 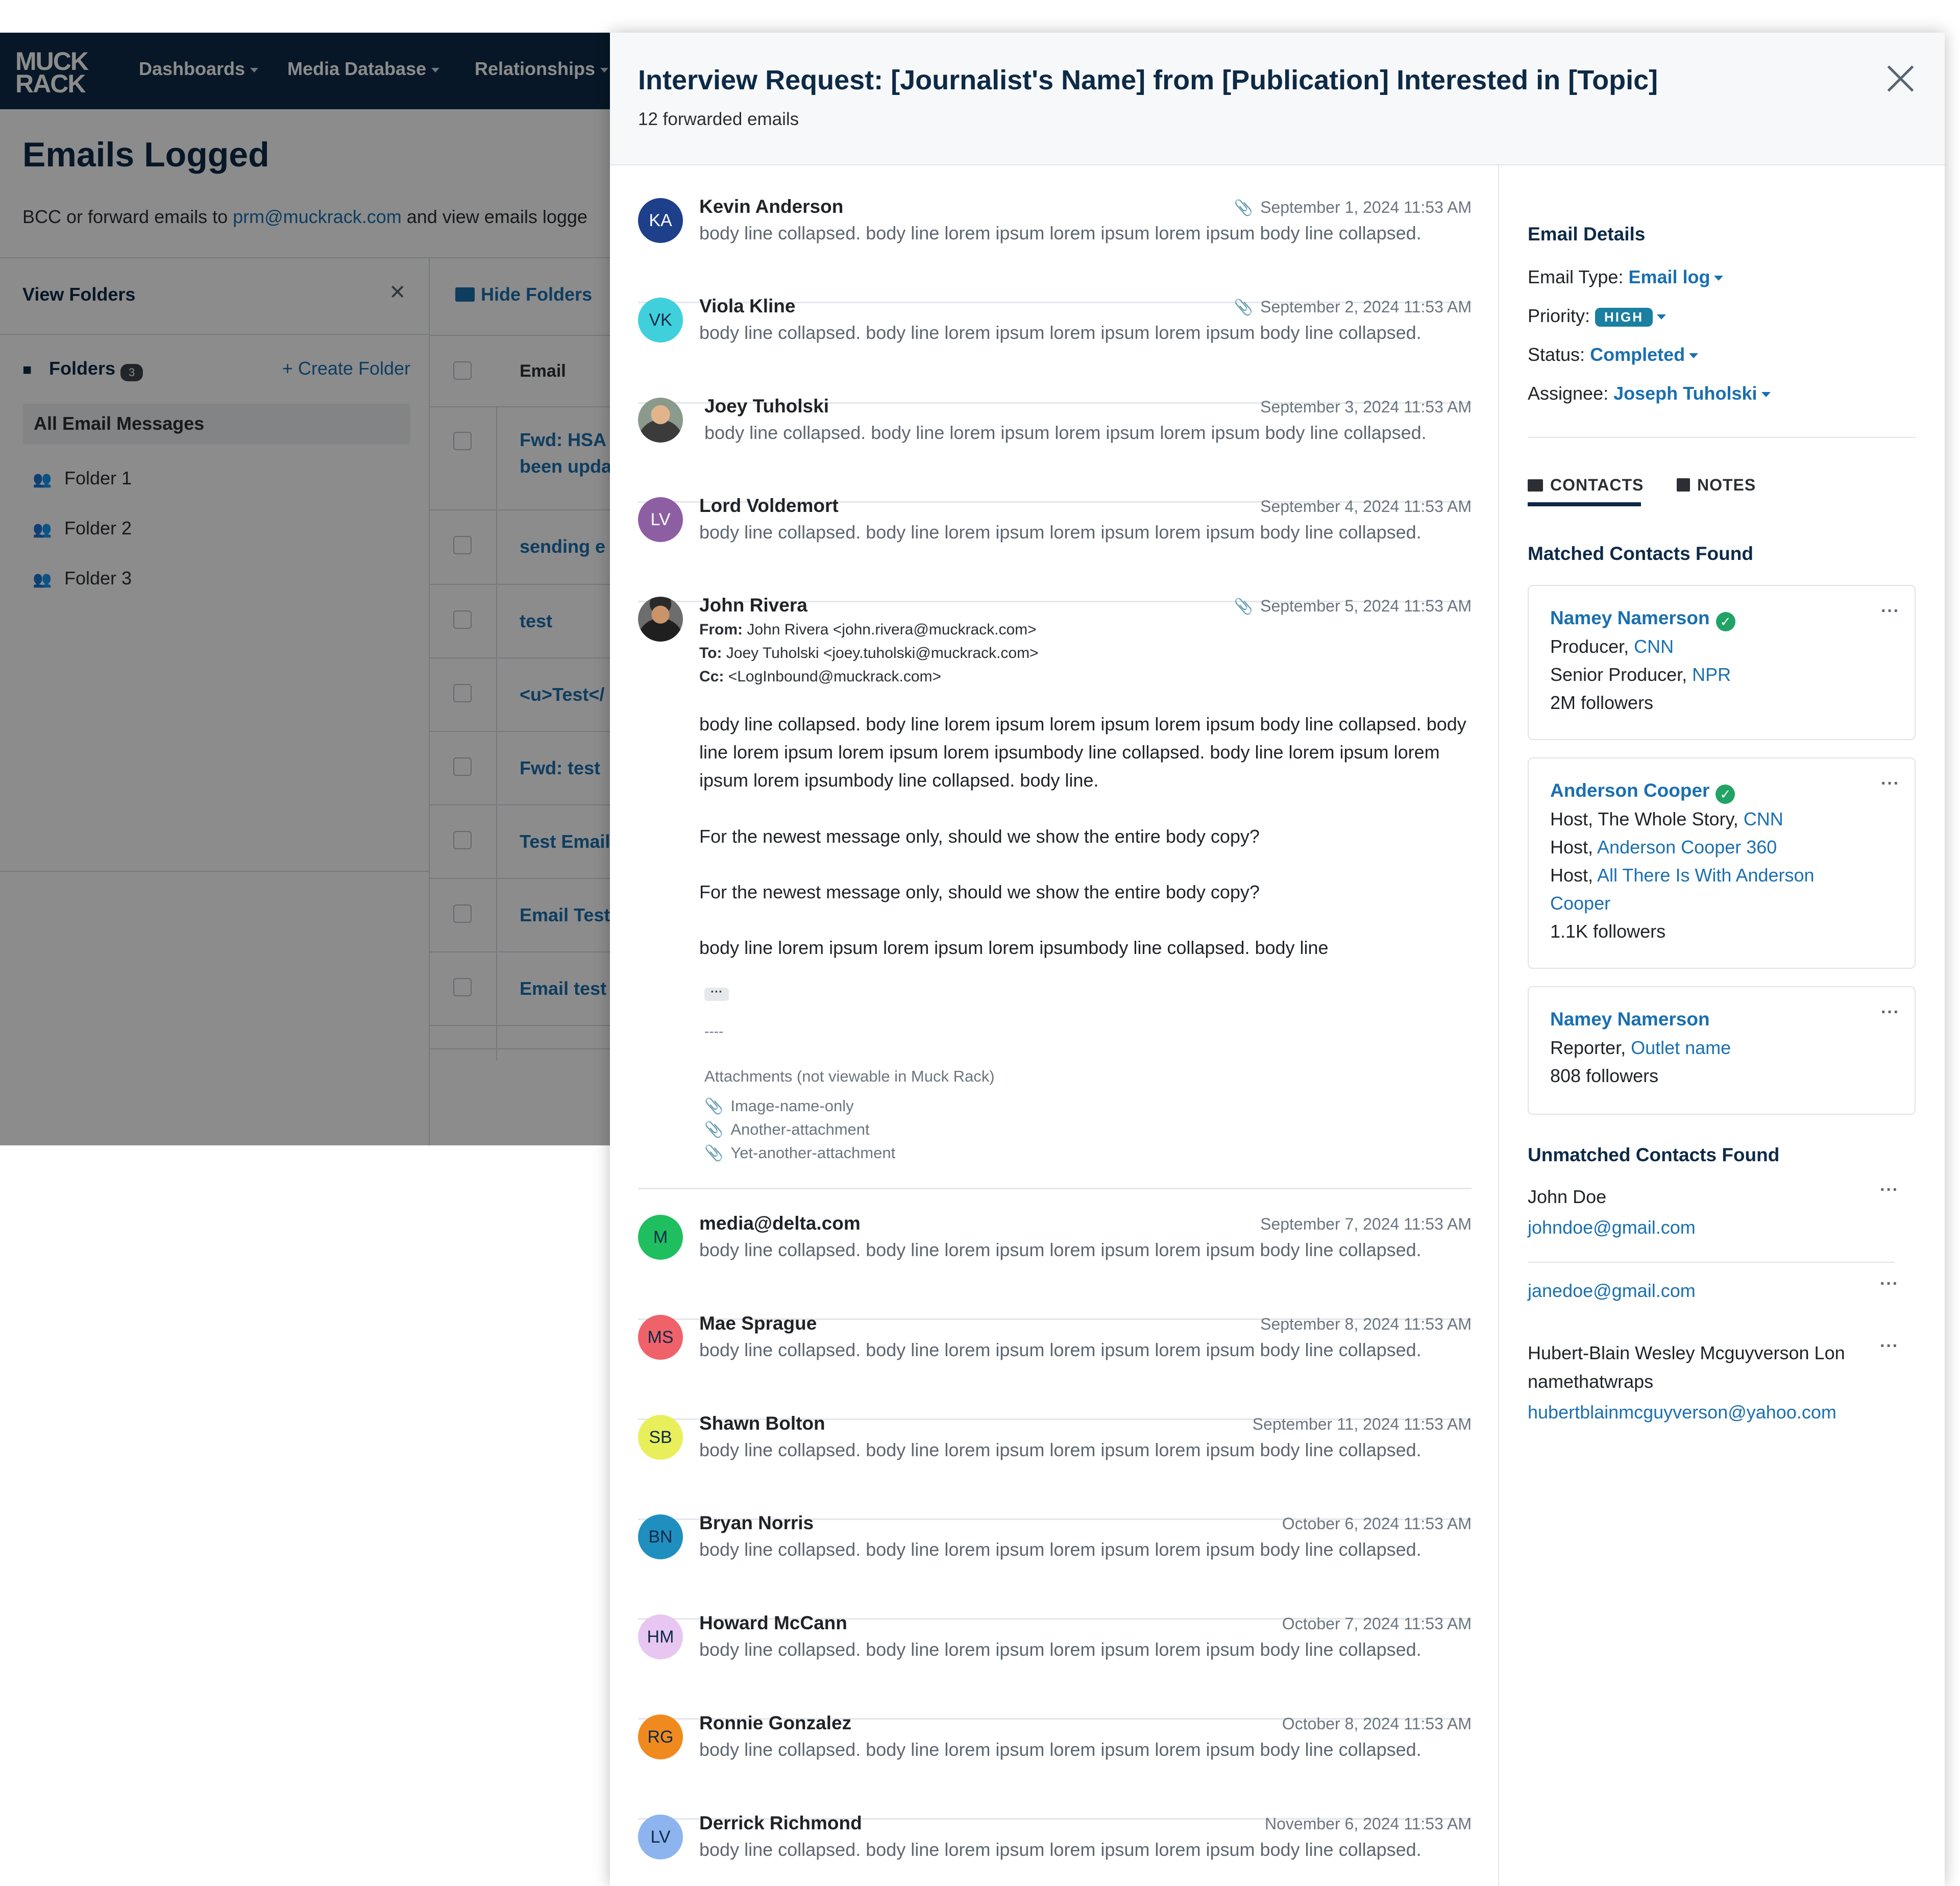 I want to click on tab-contacts: CONTACTS, so click(x=1586, y=486).